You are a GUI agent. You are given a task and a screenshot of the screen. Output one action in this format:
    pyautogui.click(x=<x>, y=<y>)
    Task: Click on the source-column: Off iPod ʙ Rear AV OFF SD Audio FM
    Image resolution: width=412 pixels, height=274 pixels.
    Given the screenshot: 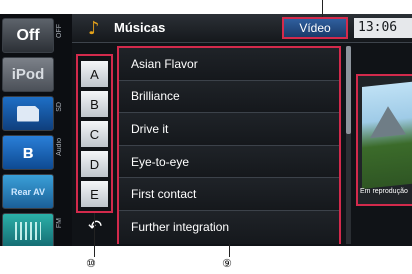 What is the action you would take?
    pyautogui.click(x=36, y=130)
    